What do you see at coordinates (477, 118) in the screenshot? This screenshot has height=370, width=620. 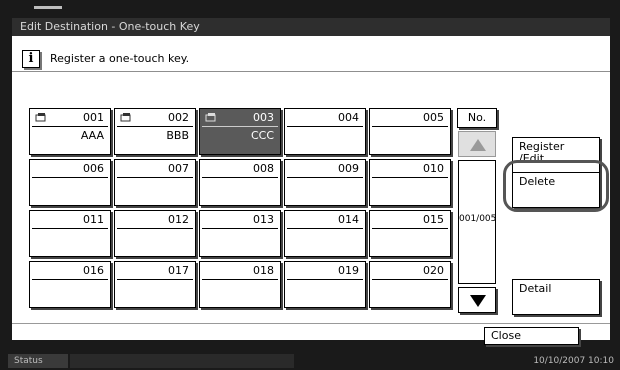 I see `number-button: No.` at bounding box center [477, 118].